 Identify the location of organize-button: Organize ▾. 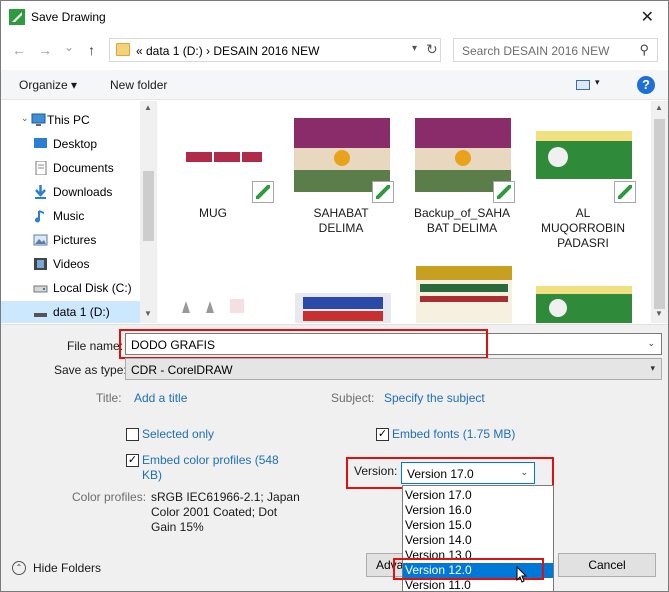
(48, 85).